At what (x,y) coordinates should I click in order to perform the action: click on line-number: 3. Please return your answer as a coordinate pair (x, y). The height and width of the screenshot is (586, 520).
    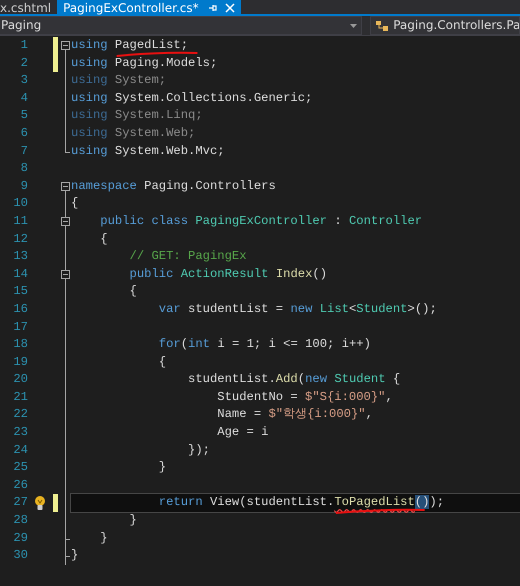
    Looking at the image, I should click on (24, 81).